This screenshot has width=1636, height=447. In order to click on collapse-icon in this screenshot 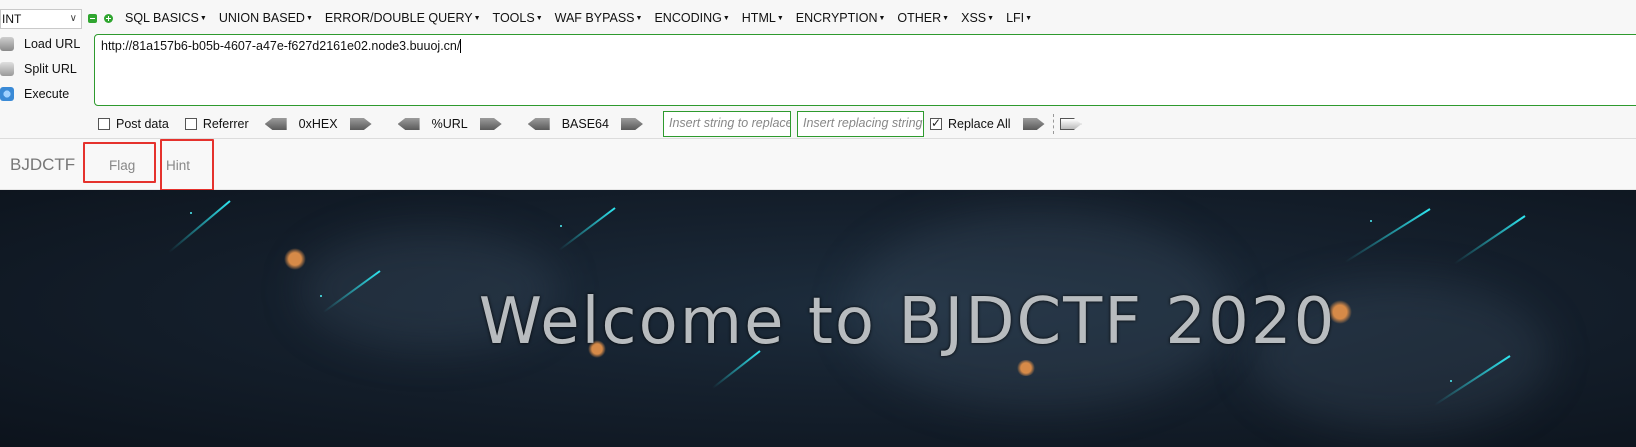, I will do `click(92, 18)`.